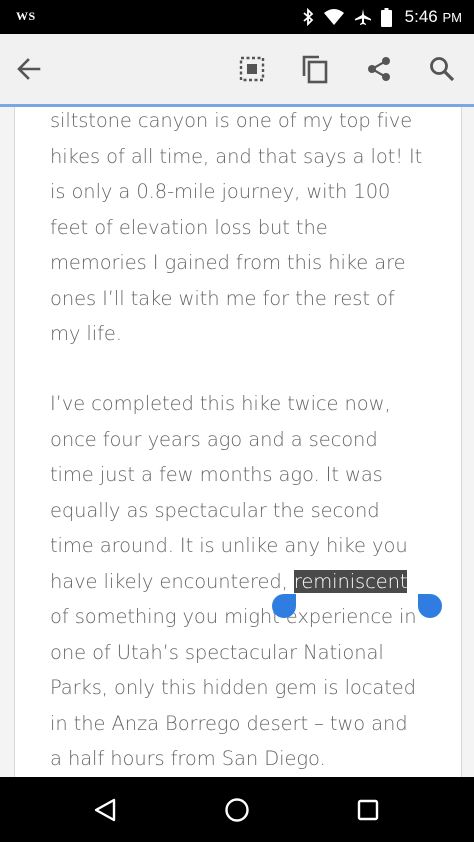 The height and width of the screenshot is (842, 474). Describe the element at coordinates (220, 403) in the screenshot. I see `text-line: I’ve completed this hike twice now,` at that location.